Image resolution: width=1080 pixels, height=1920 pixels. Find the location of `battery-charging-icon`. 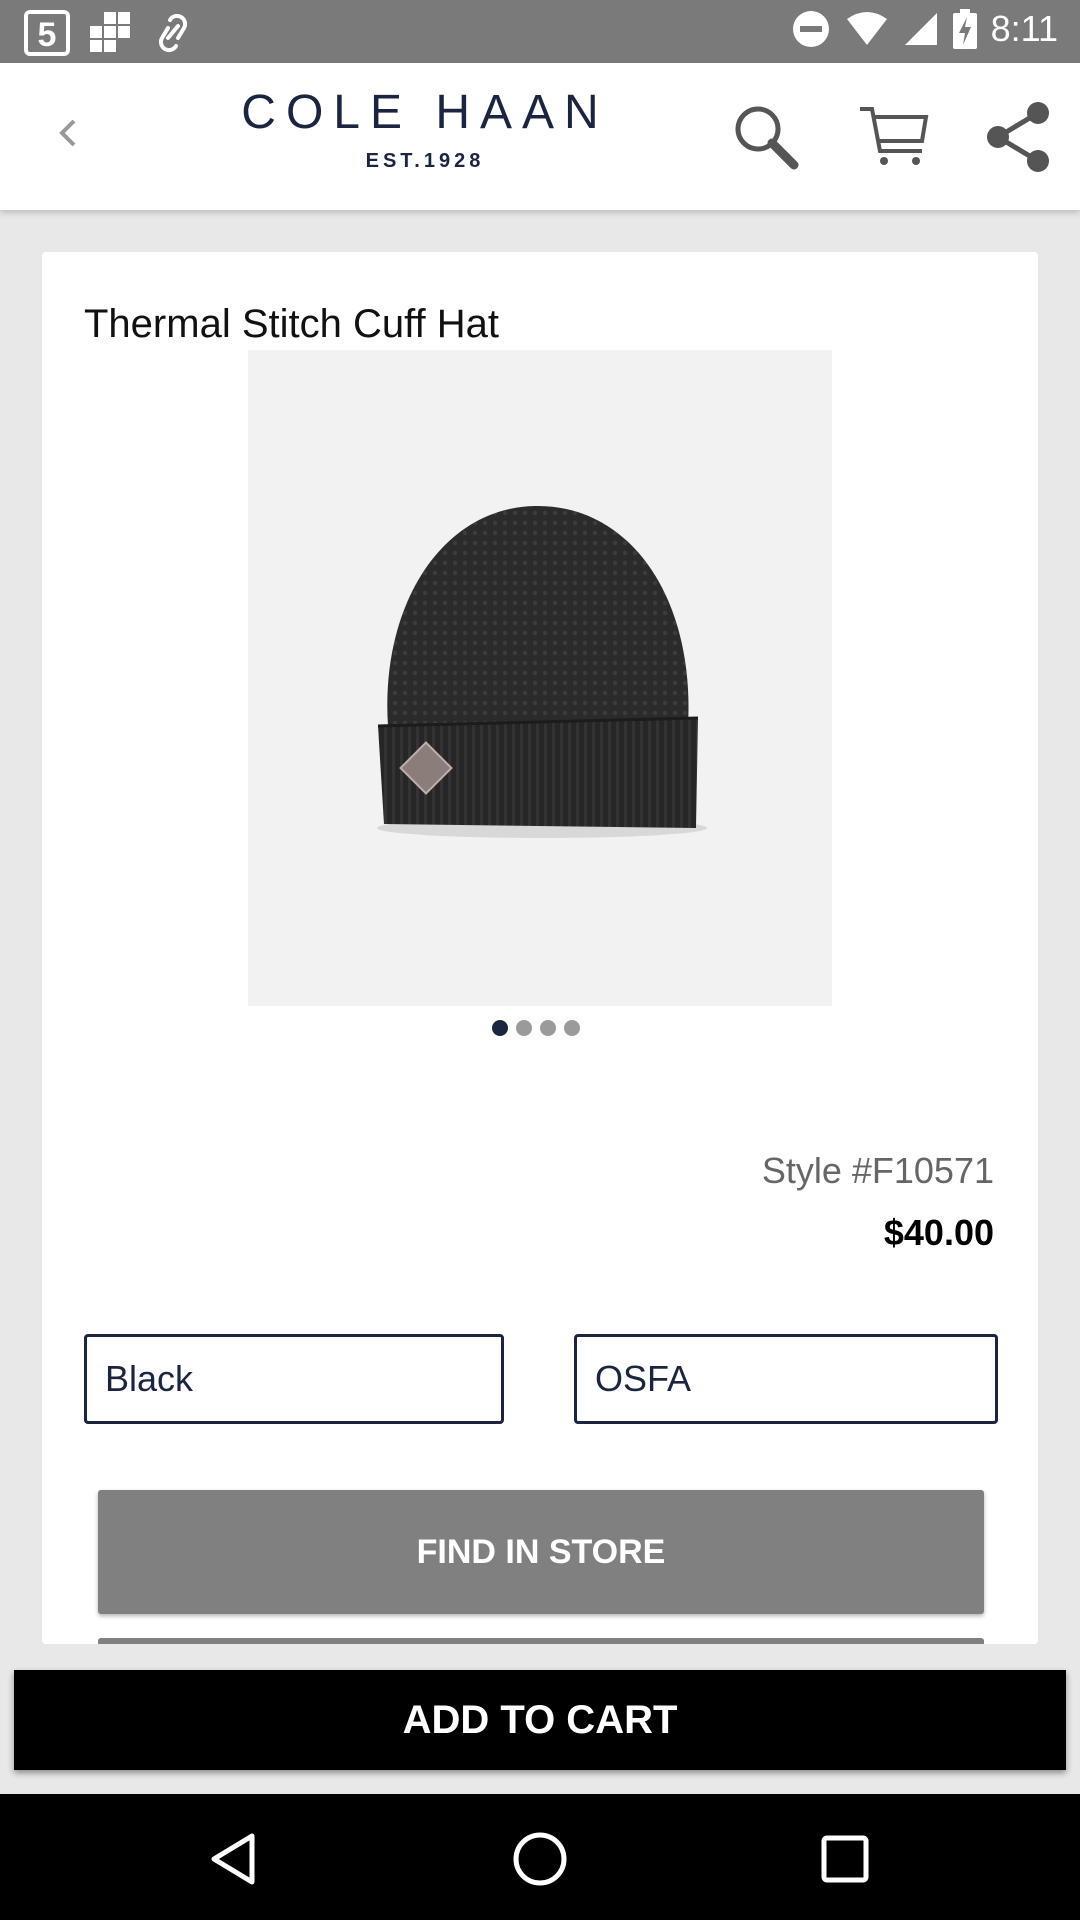

battery-charging-icon is located at coordinates (964, 29).